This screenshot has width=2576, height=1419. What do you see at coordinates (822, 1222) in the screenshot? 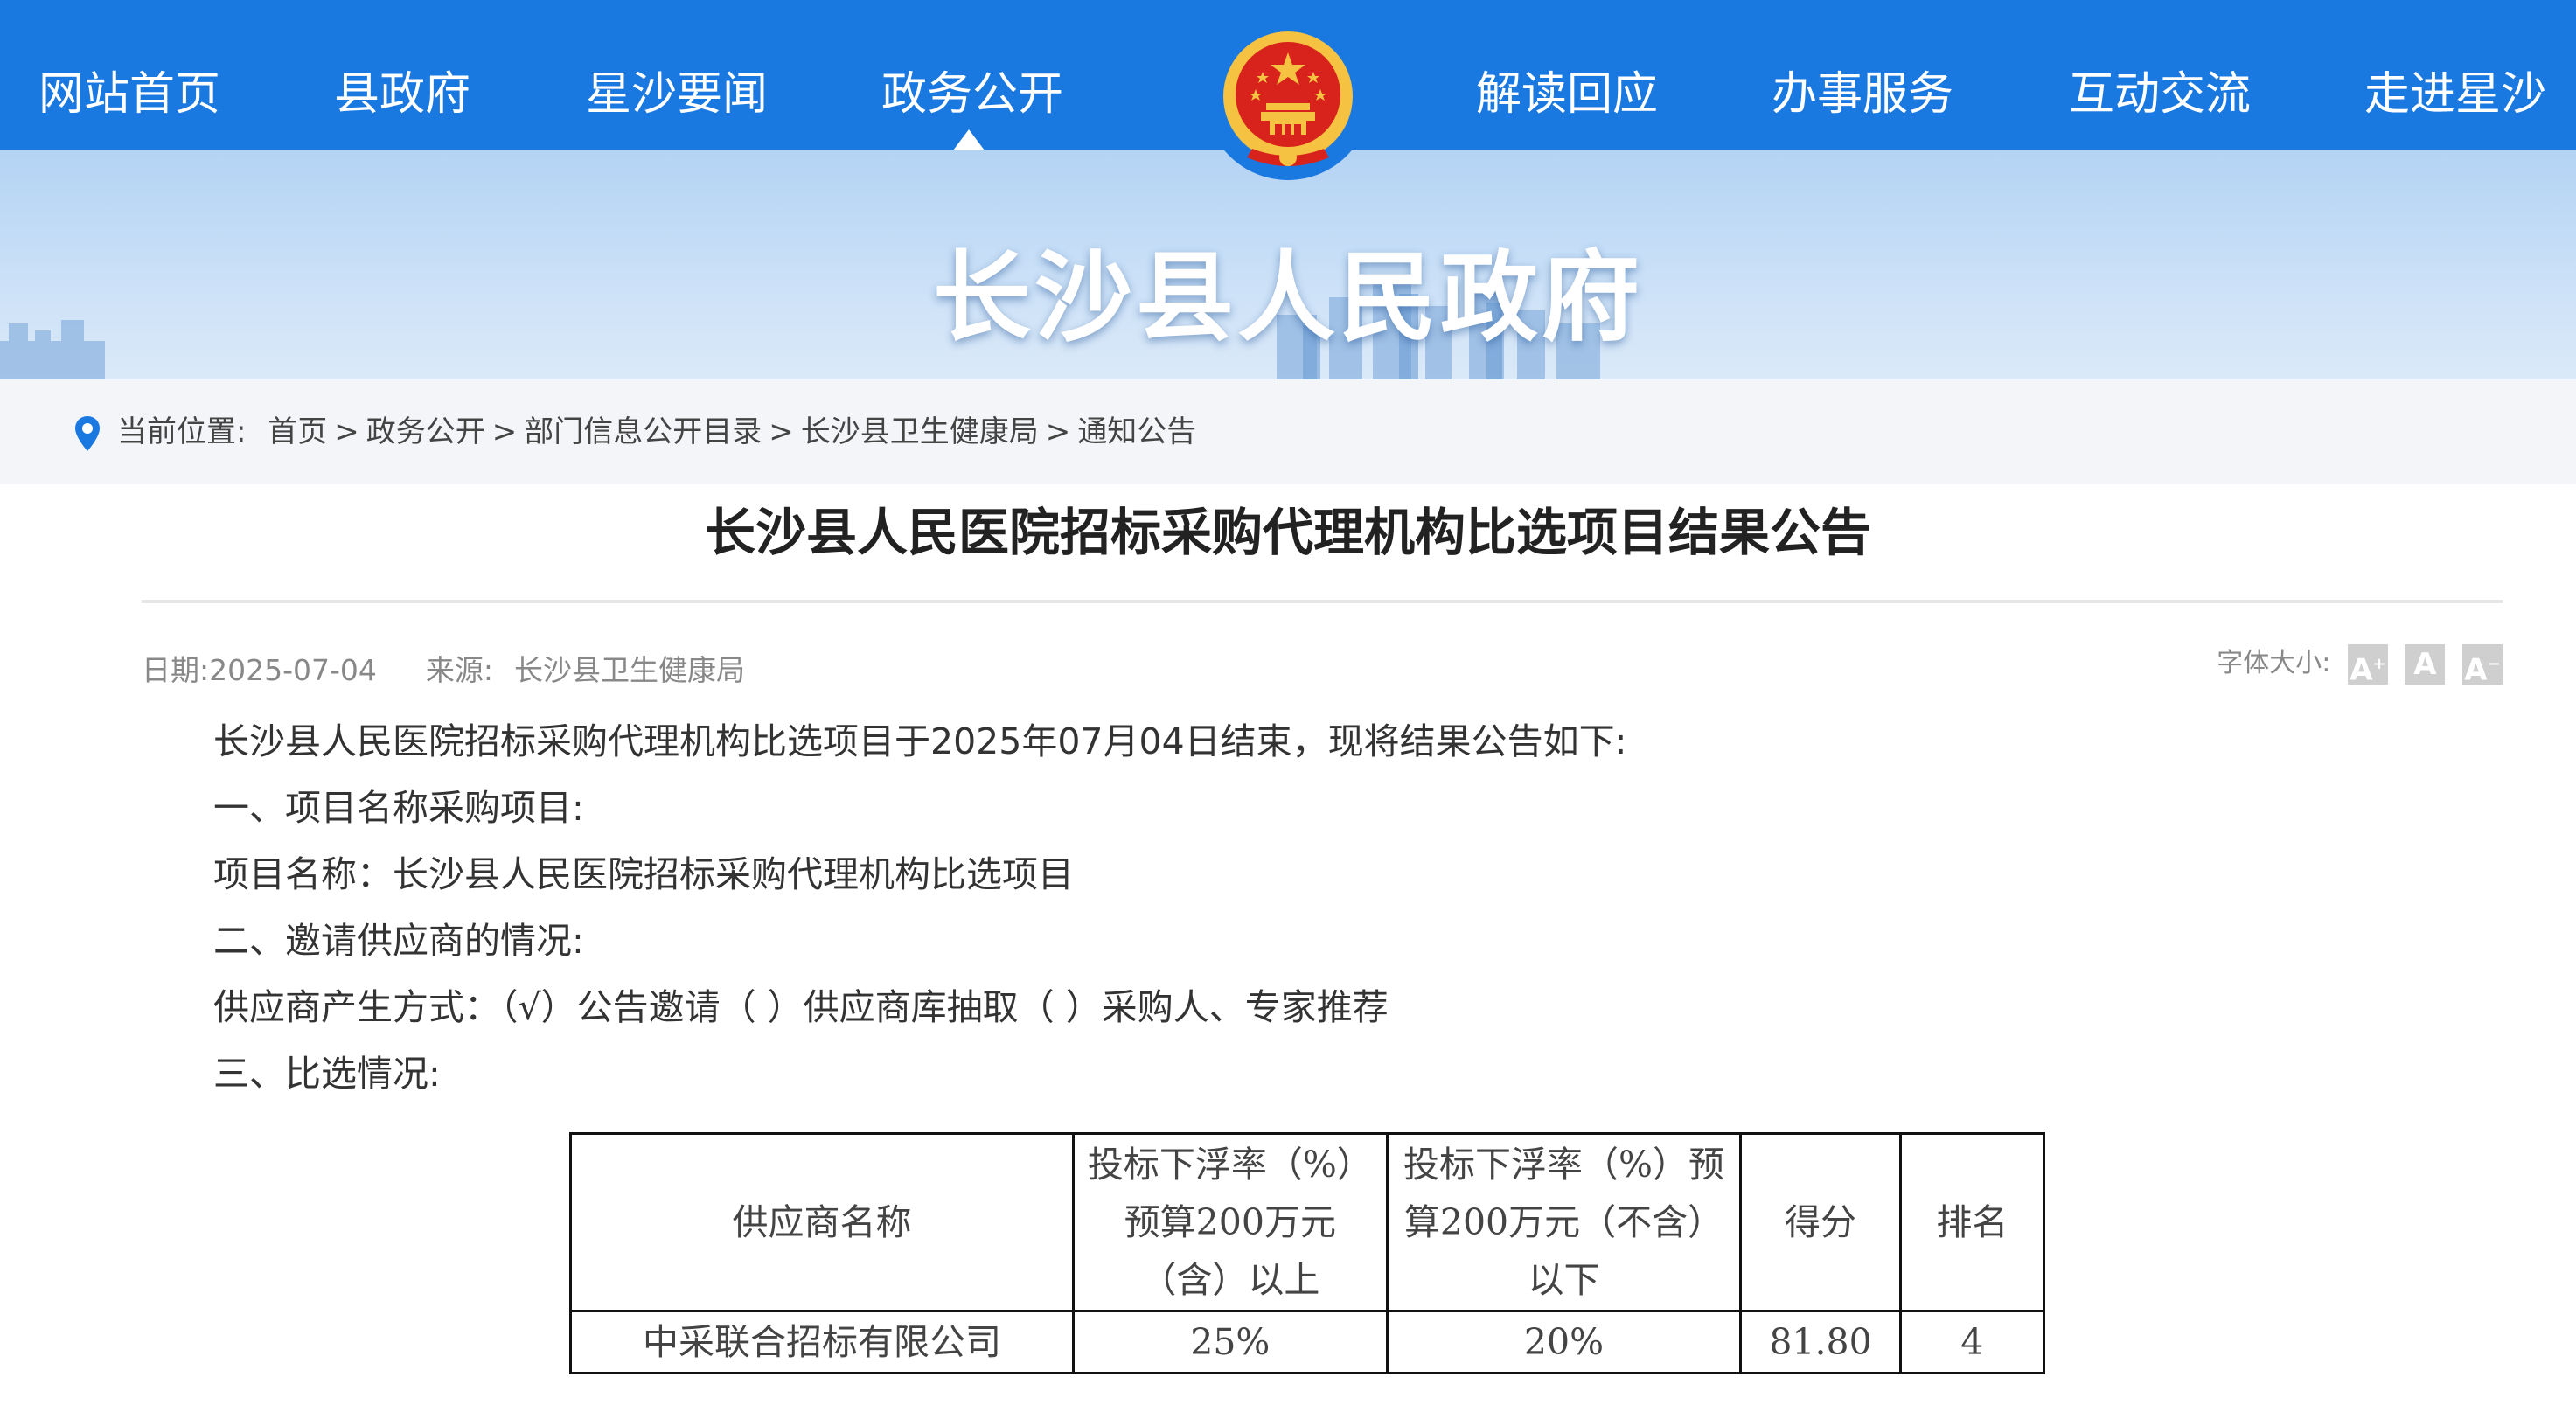
I see `header-supplier-name: 供应商名称` at bounding box center [822, 1222].